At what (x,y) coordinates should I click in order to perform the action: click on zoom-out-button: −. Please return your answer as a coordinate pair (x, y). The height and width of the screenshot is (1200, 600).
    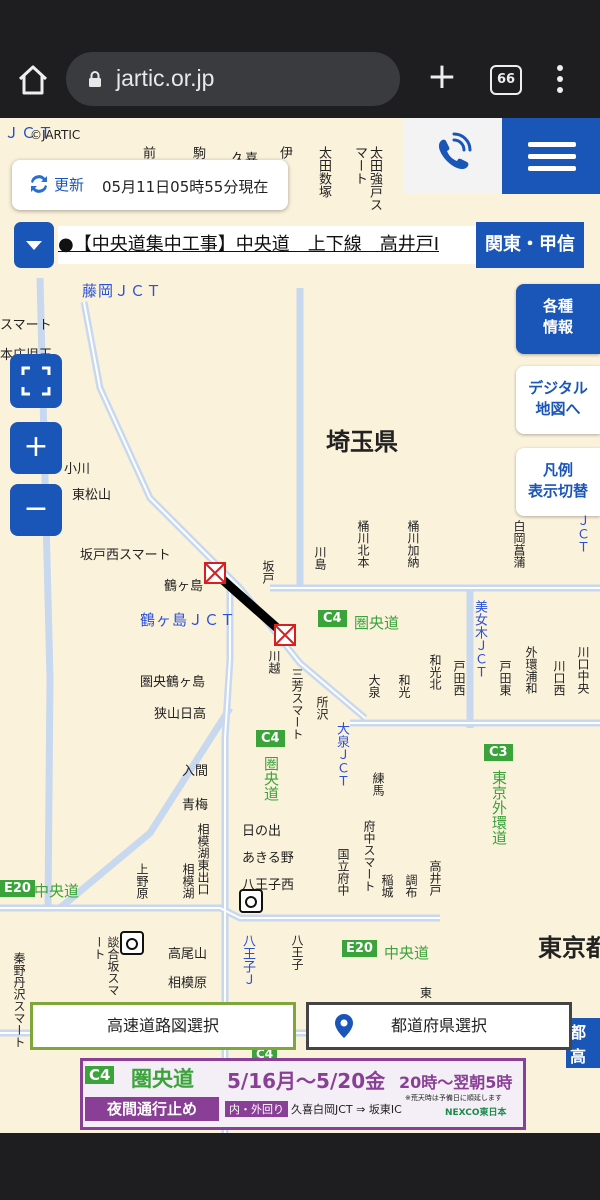
    Looking at the image, I should click on (36, 510).